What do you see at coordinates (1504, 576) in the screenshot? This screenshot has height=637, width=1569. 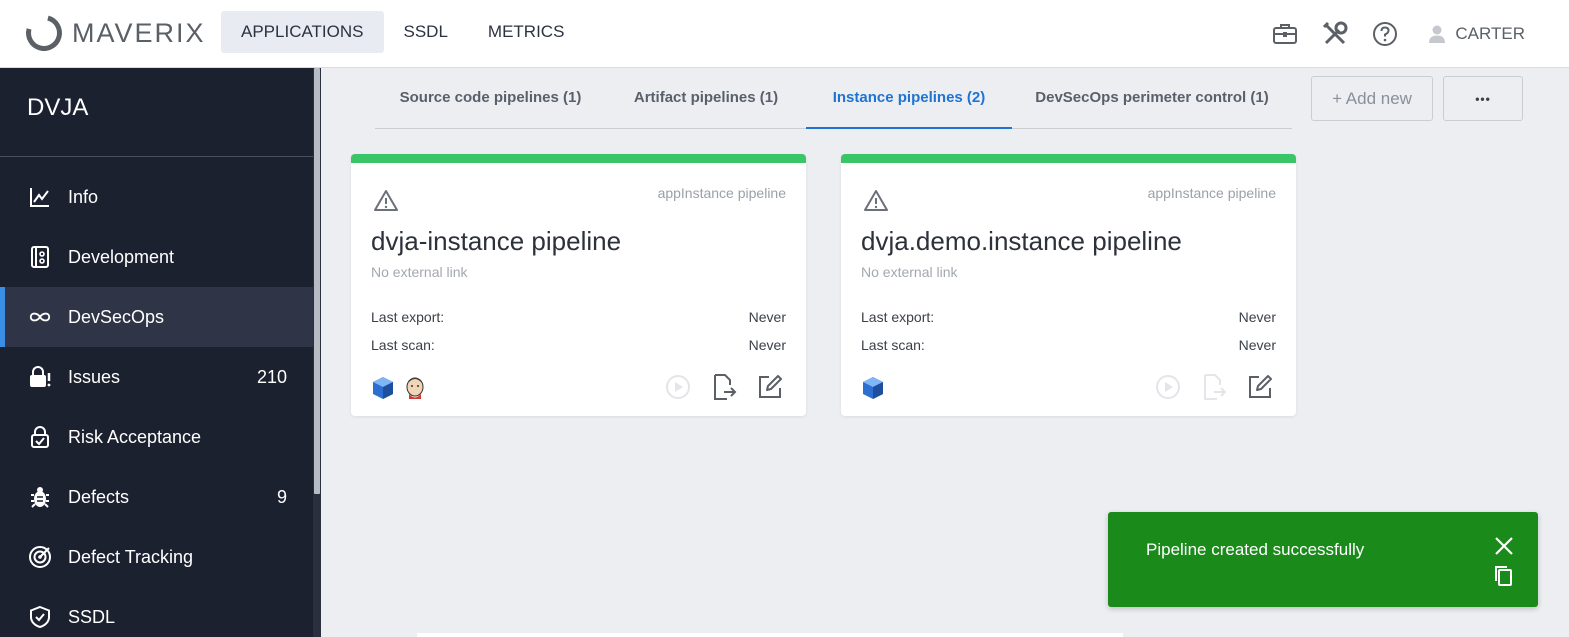 I see `copy-icon` at bounding box center [1504, 576].